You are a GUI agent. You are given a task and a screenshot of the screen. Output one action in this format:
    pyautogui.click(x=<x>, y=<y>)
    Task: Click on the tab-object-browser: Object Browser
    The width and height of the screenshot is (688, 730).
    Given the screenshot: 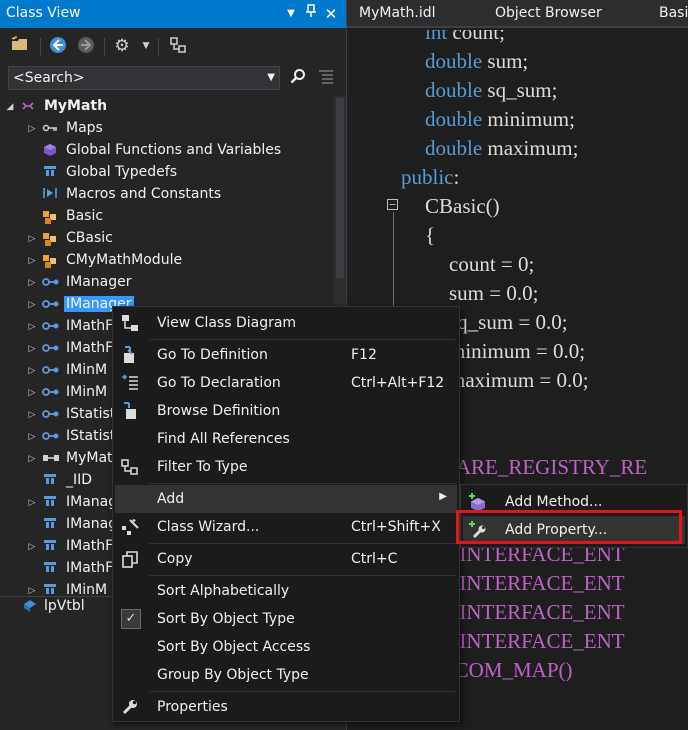 What is the action you would take?
    pyautogui.click(x=548, y=13)
    